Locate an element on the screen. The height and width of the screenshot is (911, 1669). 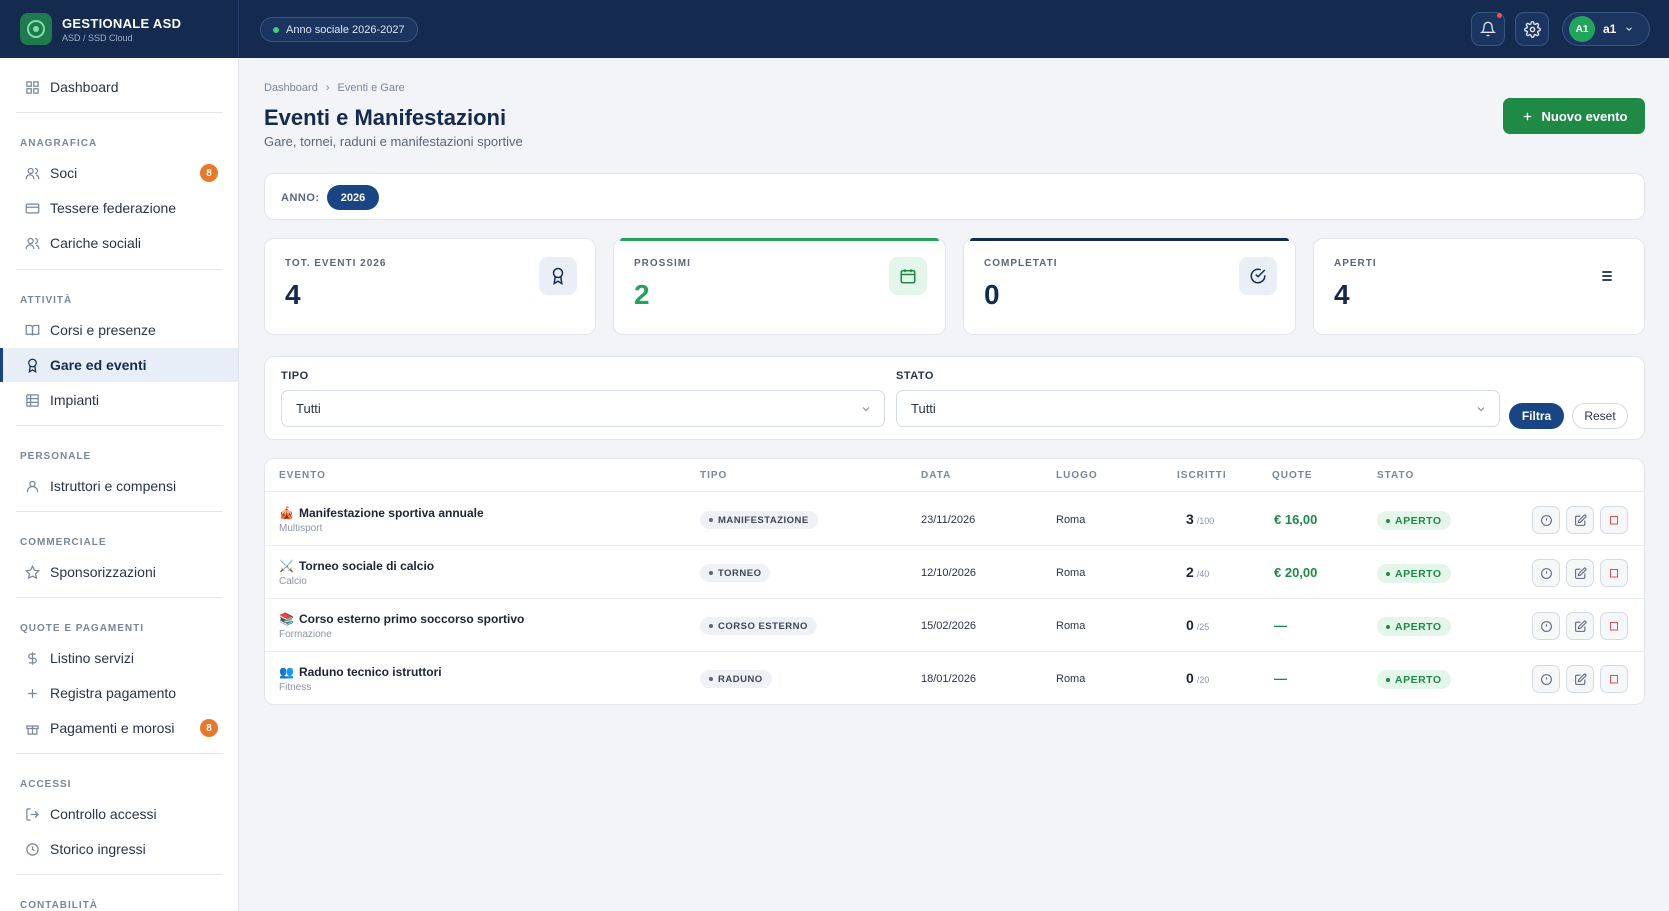
event-fee: € 16,00 is located at coordinates (1296, 519).